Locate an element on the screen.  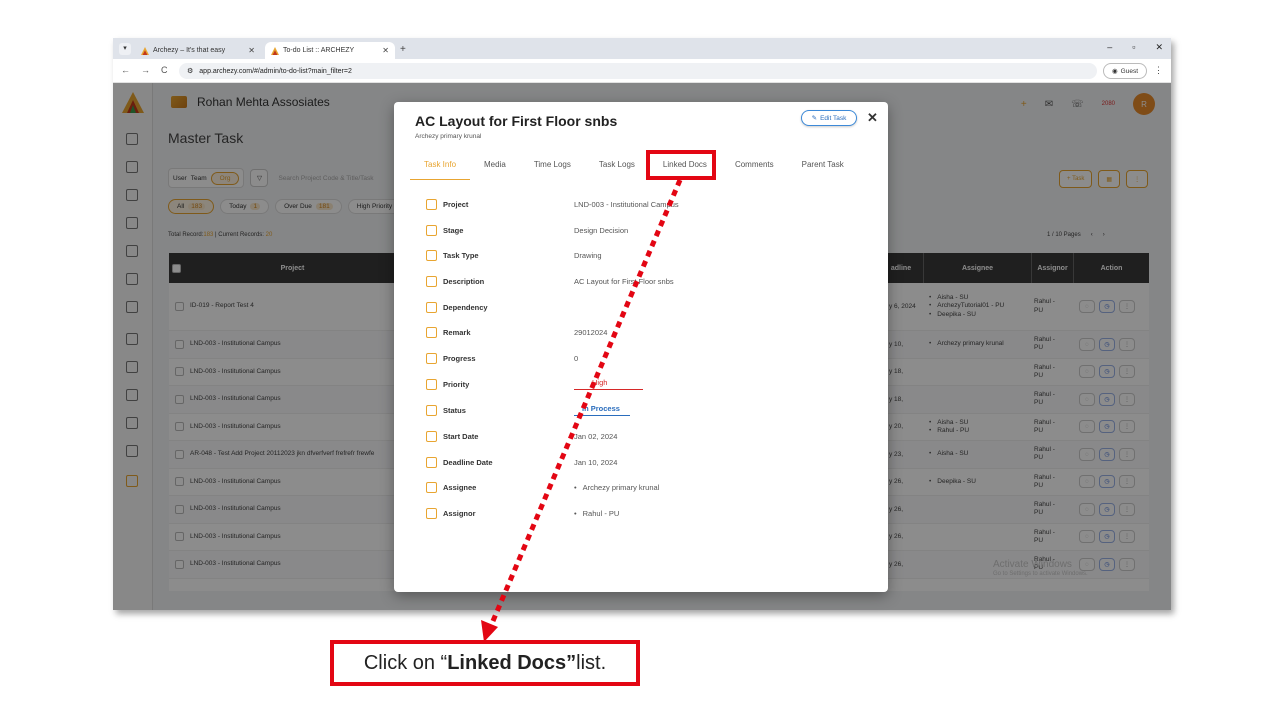
field-row: Dependency is located at coordinates (641, 307).